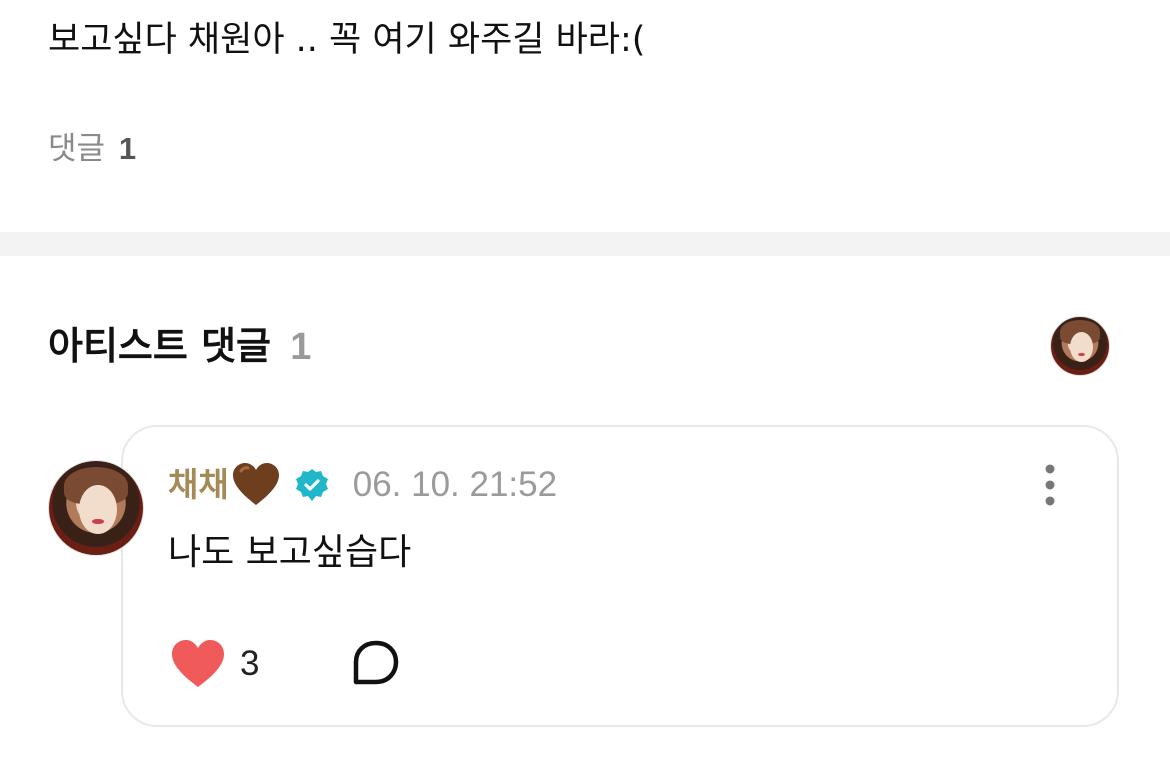  I want to click on speech-bubble-icon, so click(376, 662).